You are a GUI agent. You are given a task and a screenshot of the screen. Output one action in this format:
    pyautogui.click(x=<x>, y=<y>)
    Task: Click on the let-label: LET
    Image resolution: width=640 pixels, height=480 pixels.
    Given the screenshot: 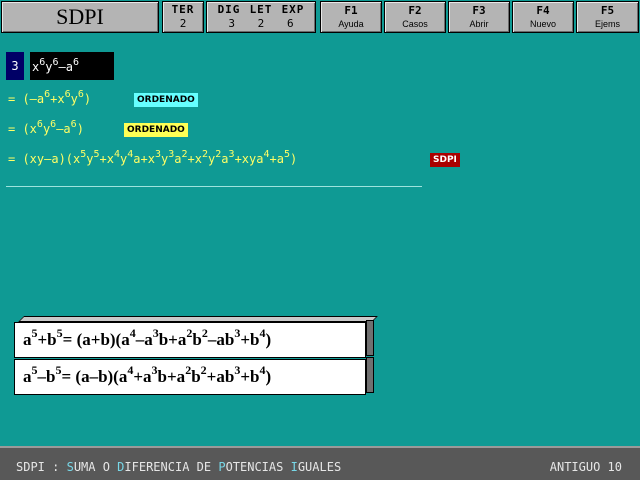 What is the action you would take?
    pyautogui.click(x=261, y=9)
    